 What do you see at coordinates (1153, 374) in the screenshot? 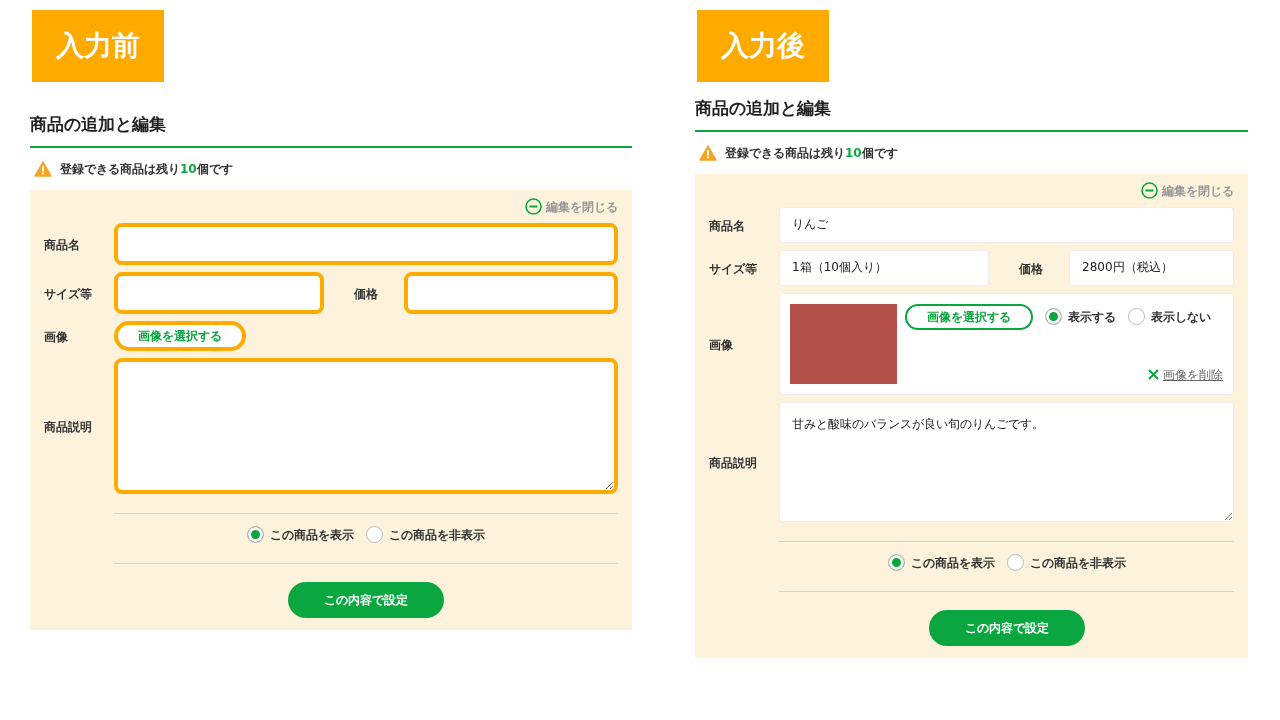
I see `close-icon` at bounding box center [1153, 374].